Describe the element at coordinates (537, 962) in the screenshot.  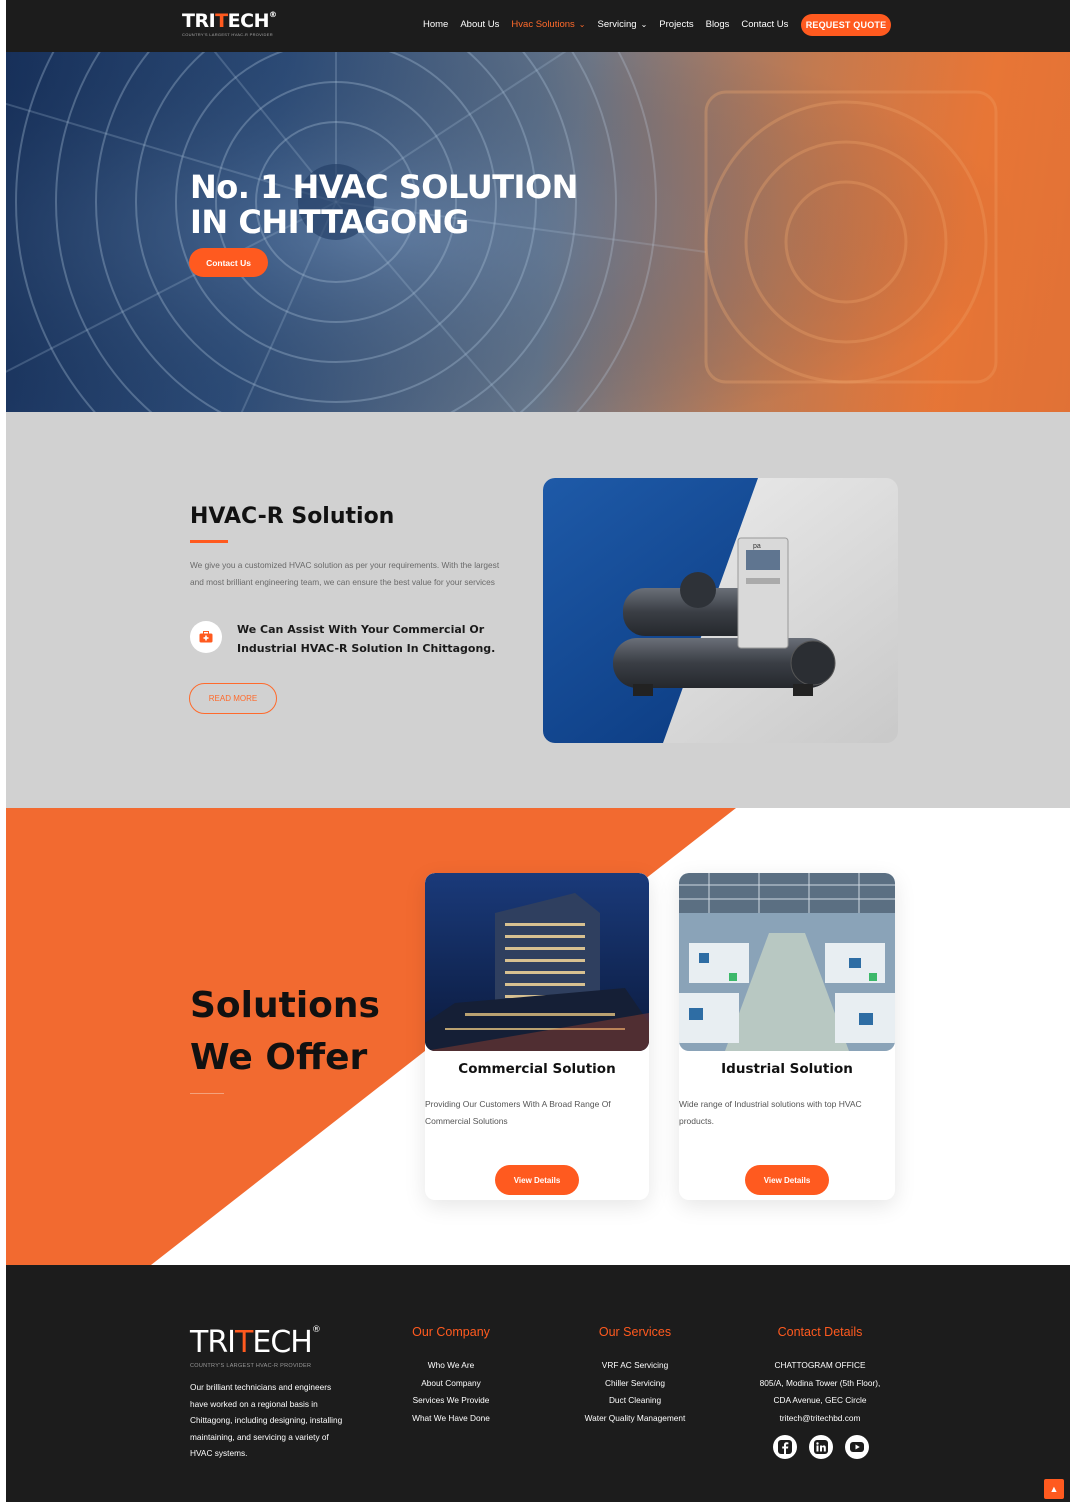
I see `commercial-building-image` at that location.